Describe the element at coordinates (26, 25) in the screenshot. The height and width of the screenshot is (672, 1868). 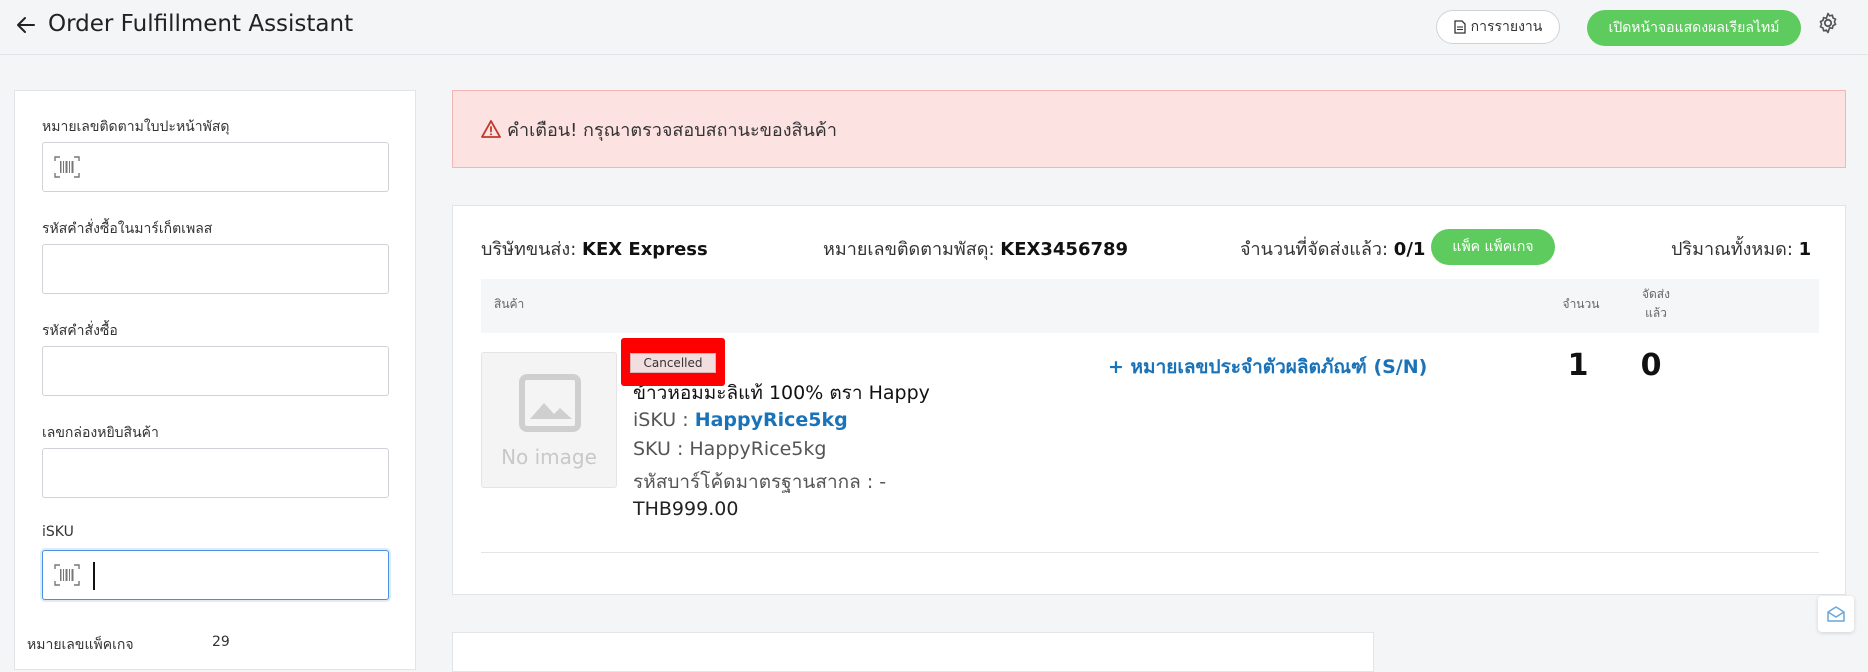
I see `back-arrow-icon` at that location.